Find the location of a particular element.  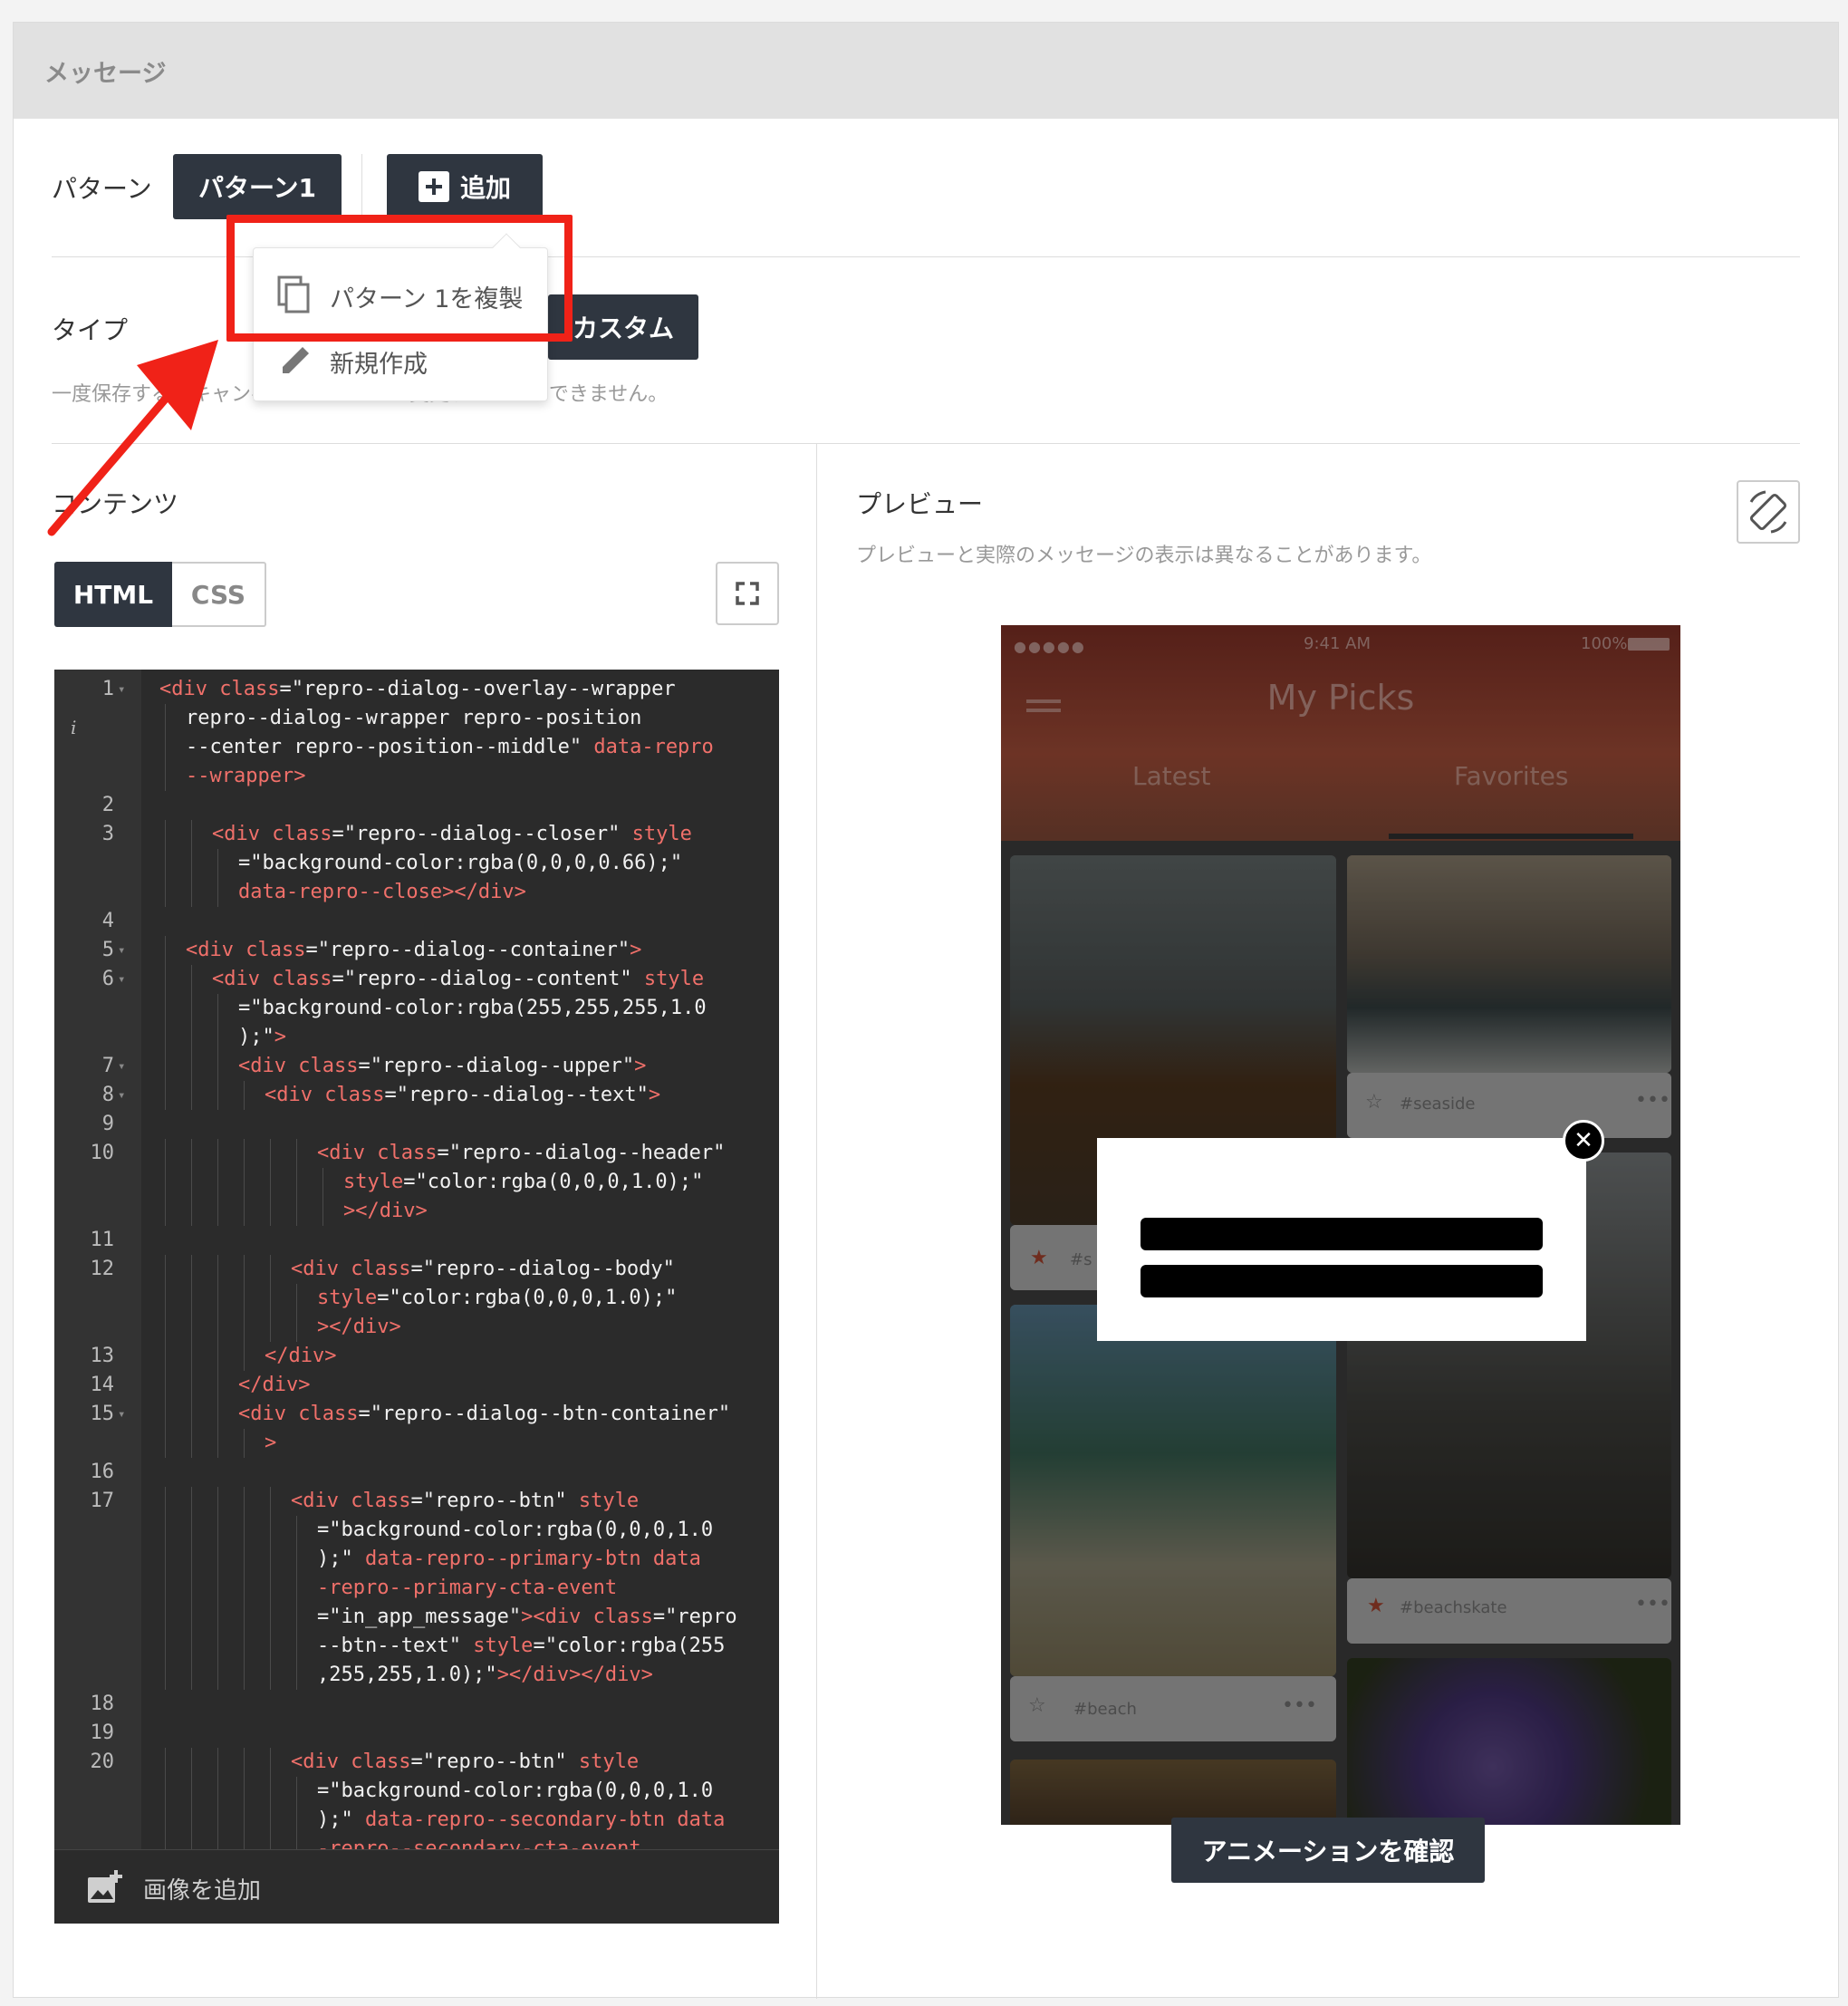

line-number: 12 is located at coordinates (102, 1269).